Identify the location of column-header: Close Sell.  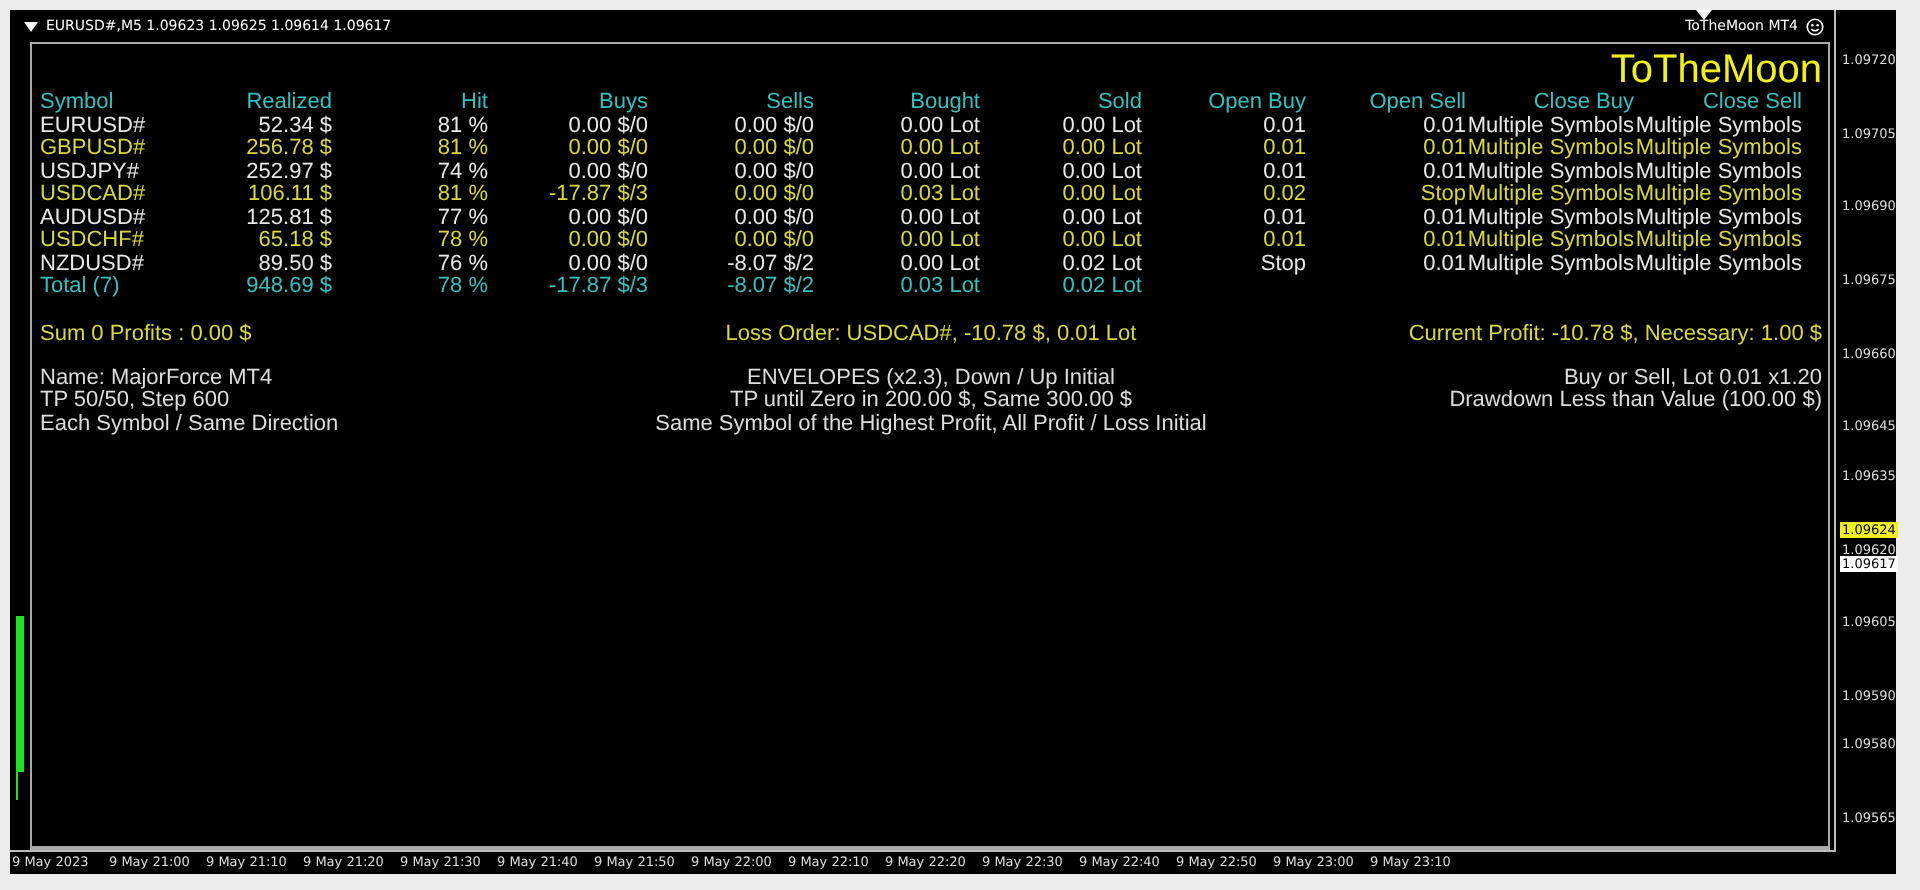
(1751, 103).